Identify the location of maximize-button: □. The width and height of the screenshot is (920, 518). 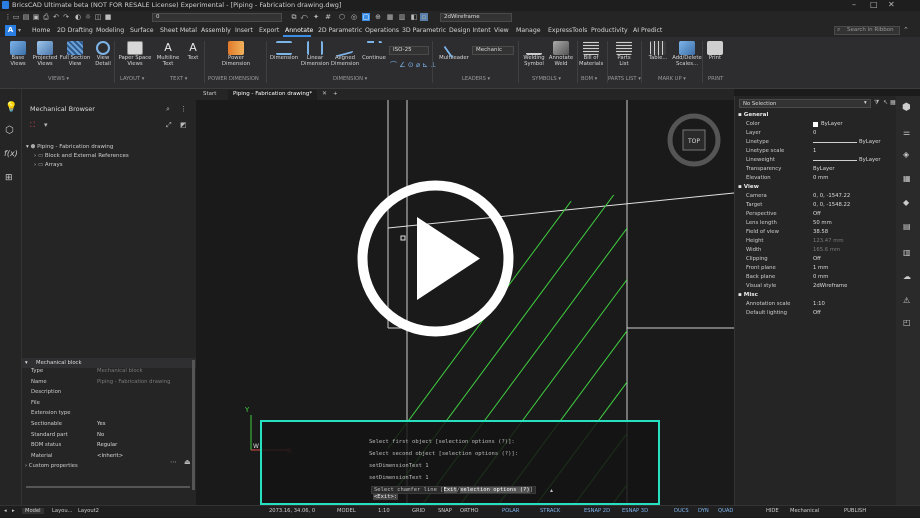
(874, 4).